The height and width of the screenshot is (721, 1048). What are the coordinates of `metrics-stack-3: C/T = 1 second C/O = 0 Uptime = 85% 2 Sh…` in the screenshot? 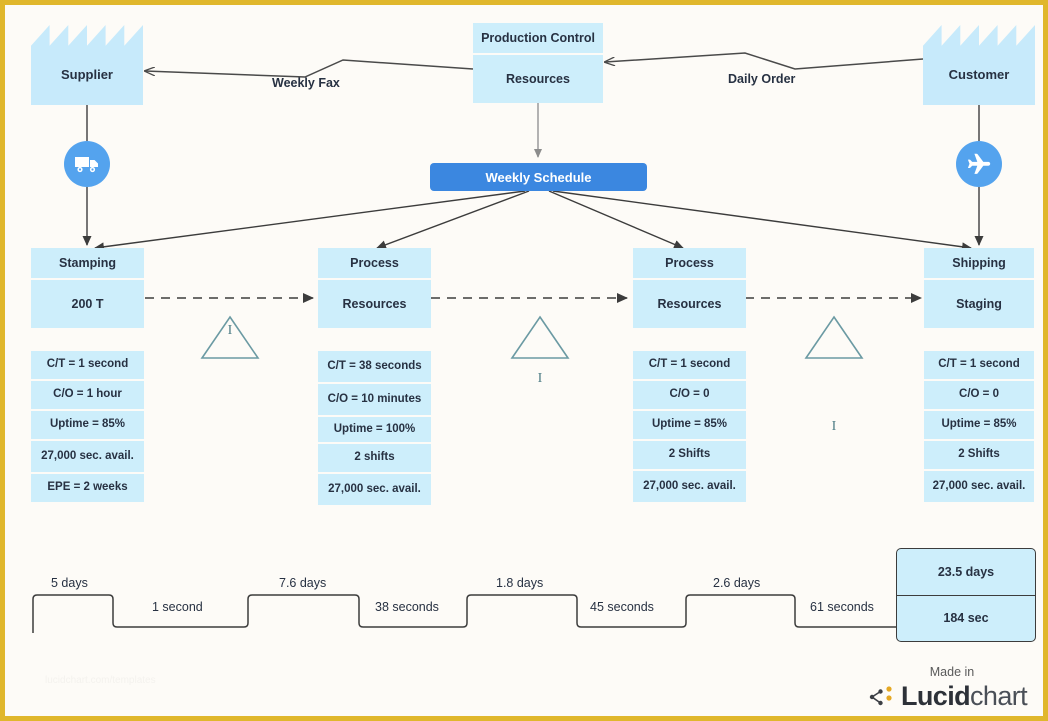 It's located at (689, 426).